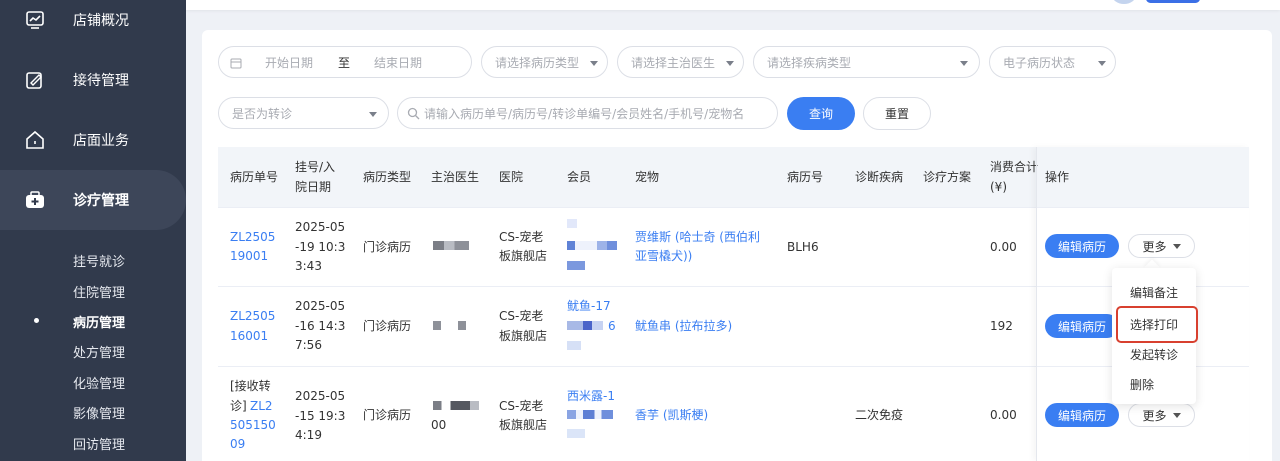 Image resolution: width=1280 pixels, height=461 pixels. Describe the element at coordinates (34, 80) in the screenshot. I see `clipboard-edit-icon` at that location.